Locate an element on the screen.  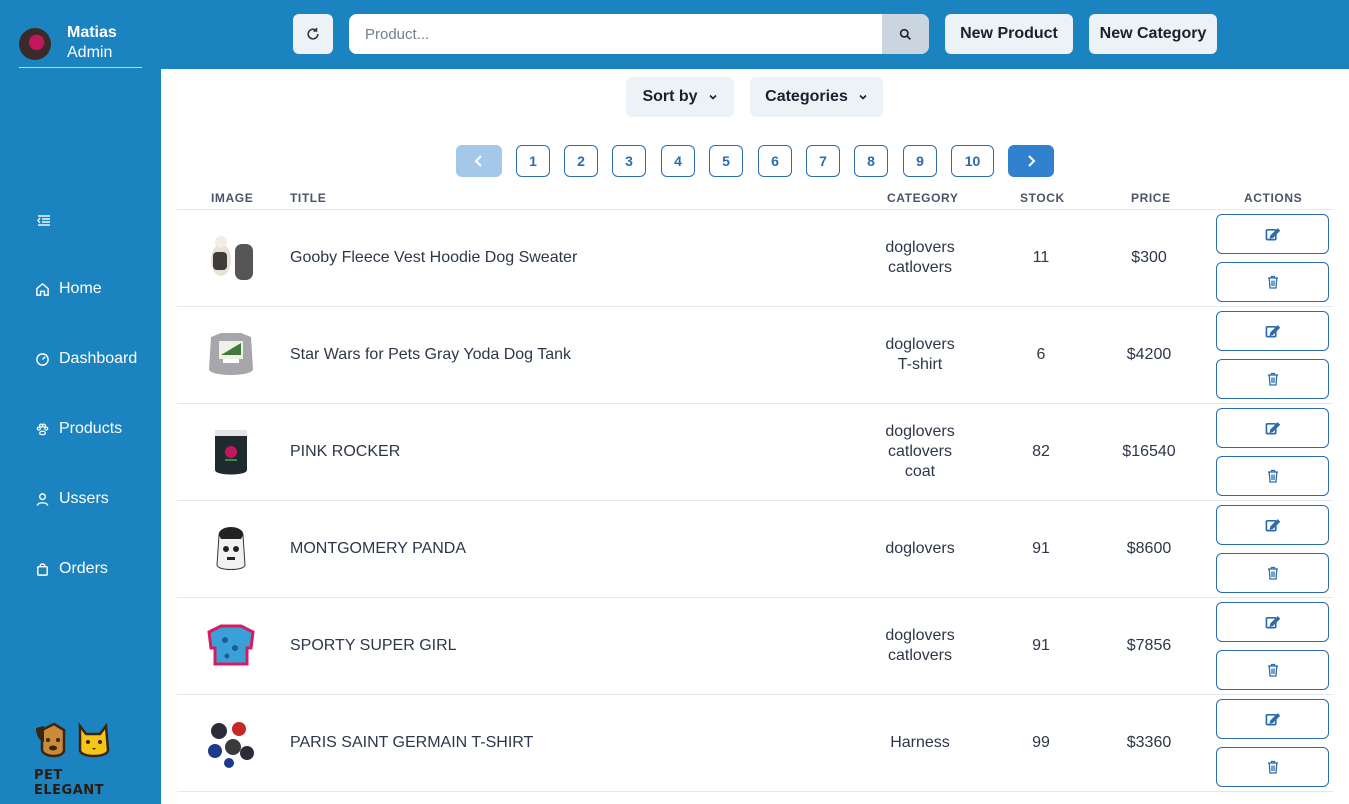
product-title: Gooby Fleece Vest Hoodie Dog Sweater is located at coordinates (434, 257).